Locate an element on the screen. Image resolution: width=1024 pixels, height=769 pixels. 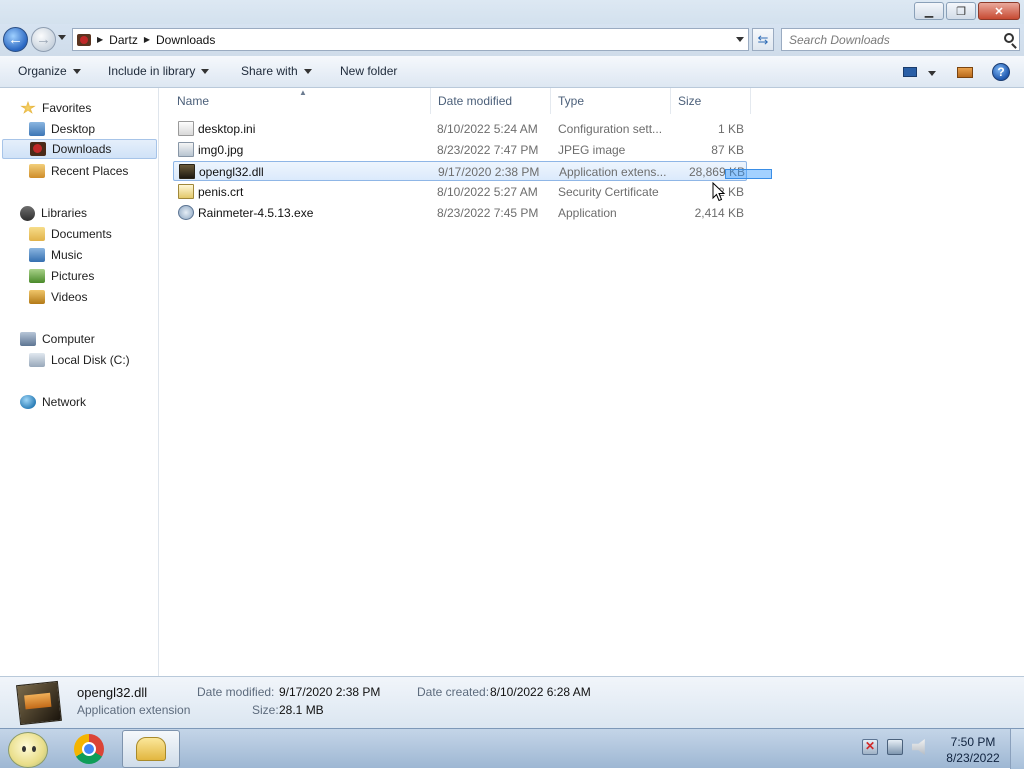
dll-file-icon is located at coordinates (187, 171).